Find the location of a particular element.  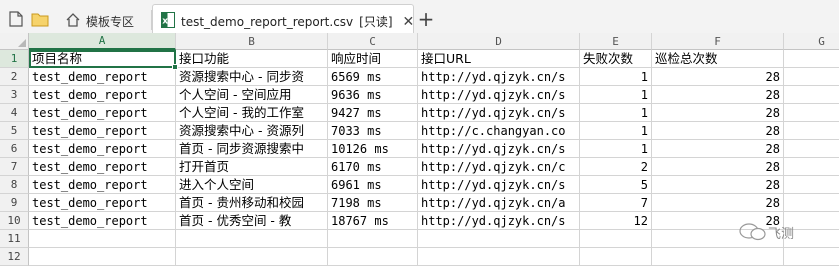

row-header-10: 10 is located at coordinates (14, 221).